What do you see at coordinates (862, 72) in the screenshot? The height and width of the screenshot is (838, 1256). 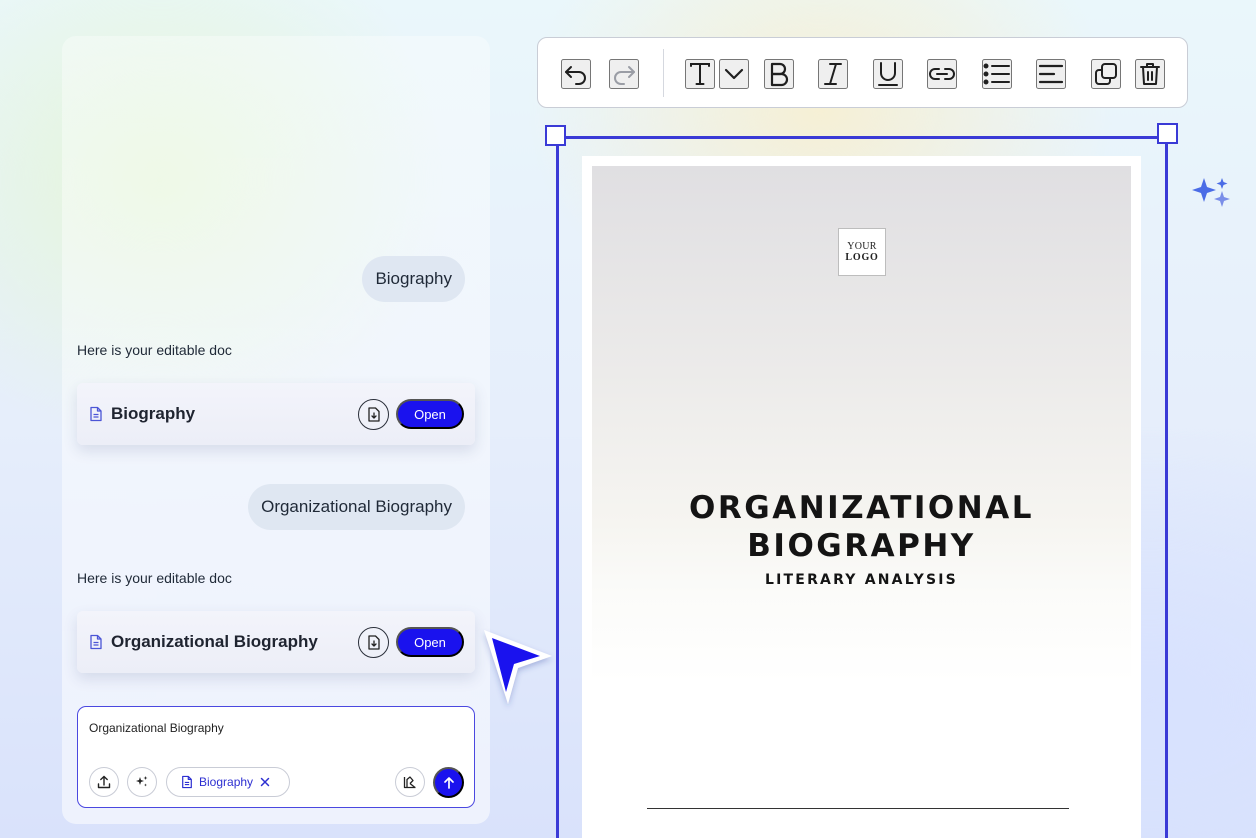 I see `formatting-toolbar` at bounding box center [862, 72].